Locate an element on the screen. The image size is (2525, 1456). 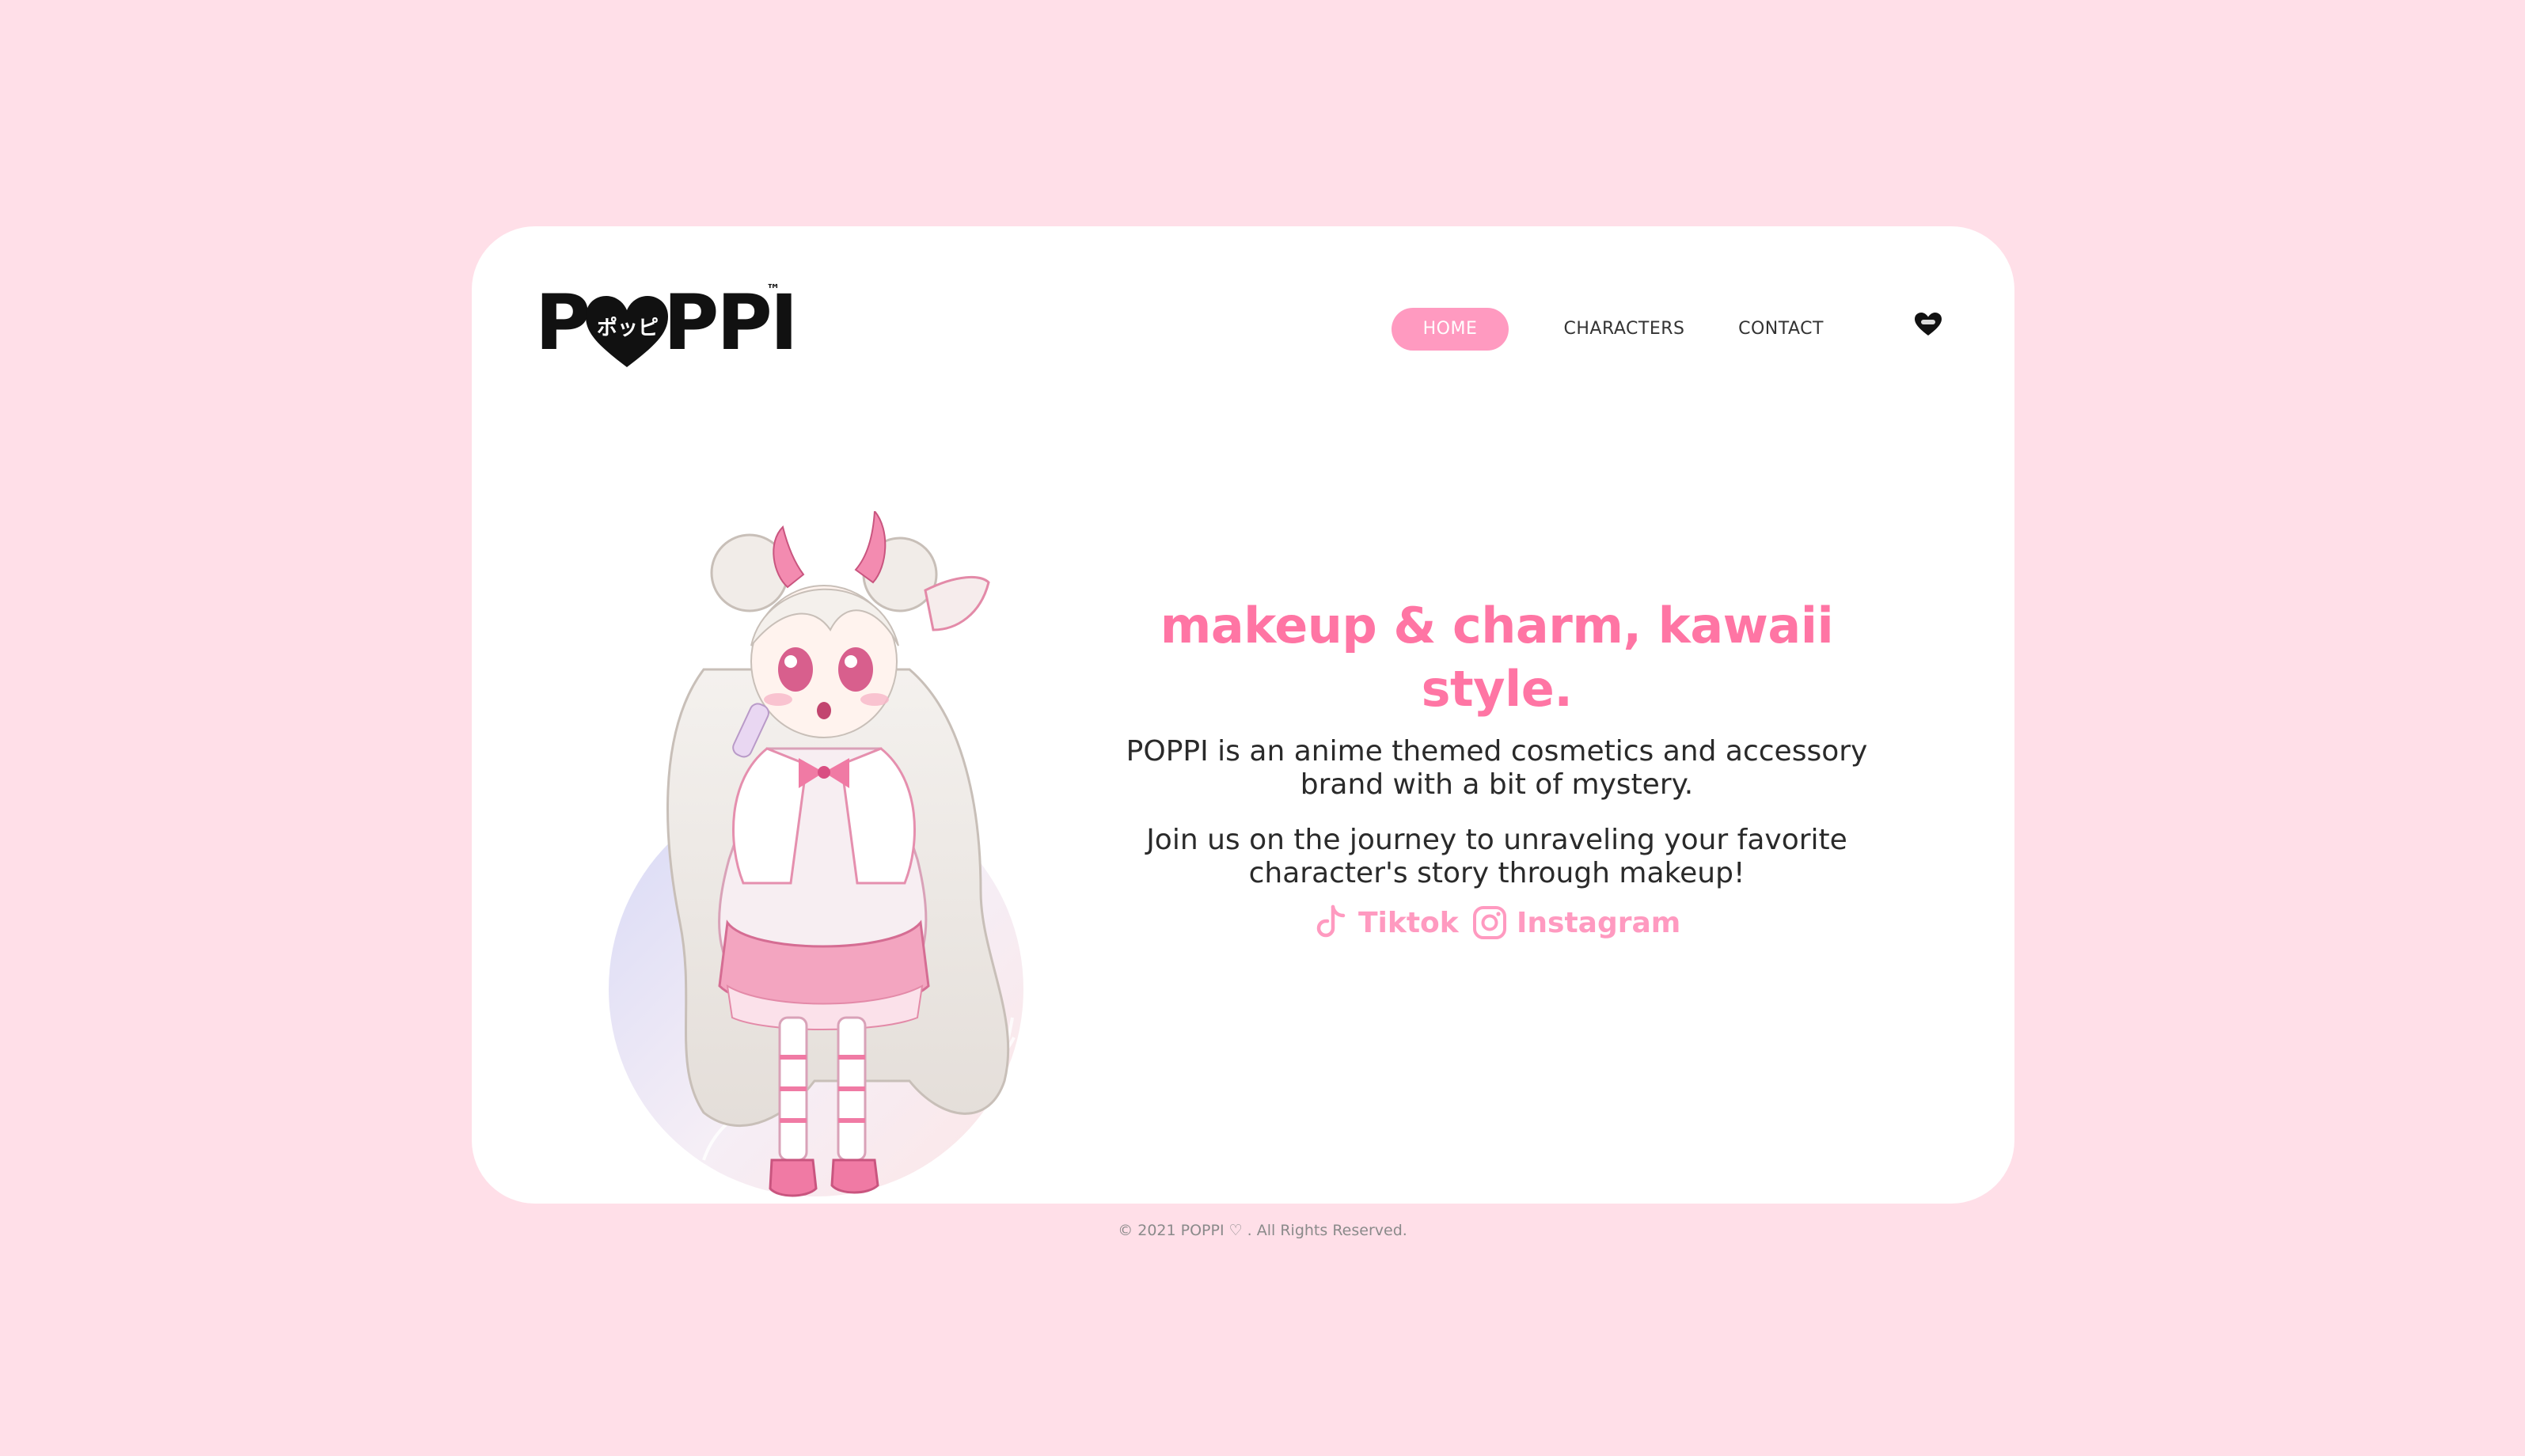
instagram-label: Instagram is located at coordinates (1599, 922).